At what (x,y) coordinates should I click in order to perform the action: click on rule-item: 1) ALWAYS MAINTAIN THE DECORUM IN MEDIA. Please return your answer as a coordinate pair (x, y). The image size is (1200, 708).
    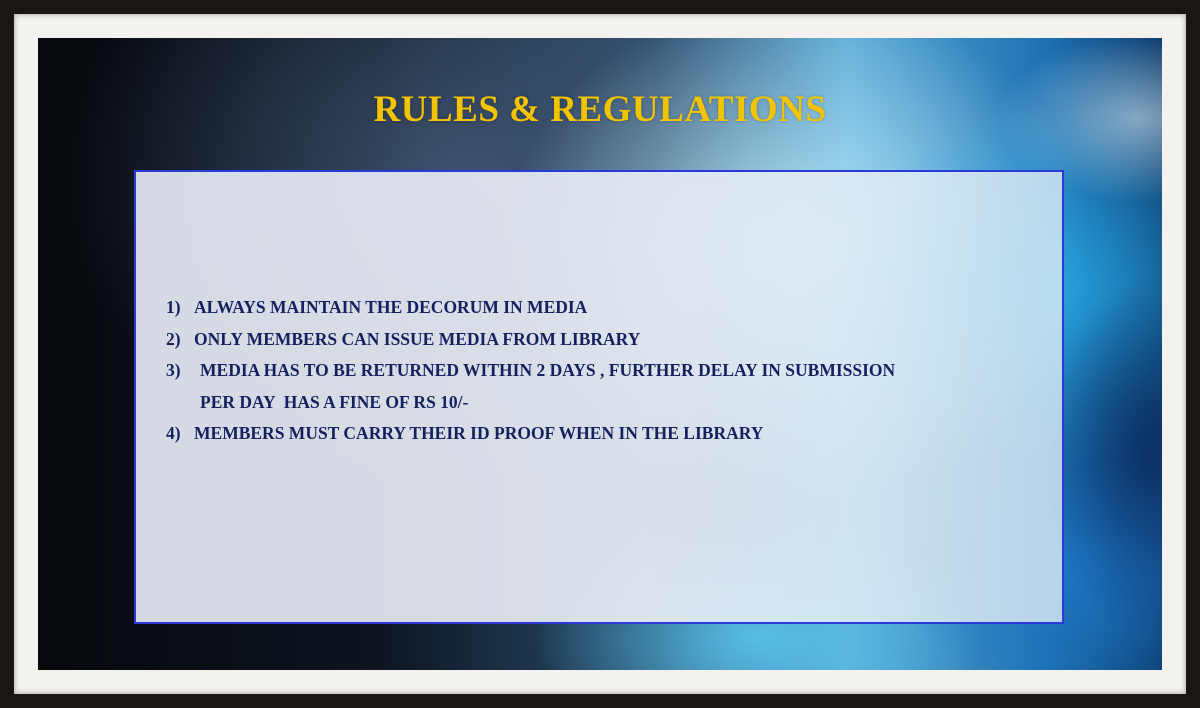
    Looking at the image, I should click on (606, 308).